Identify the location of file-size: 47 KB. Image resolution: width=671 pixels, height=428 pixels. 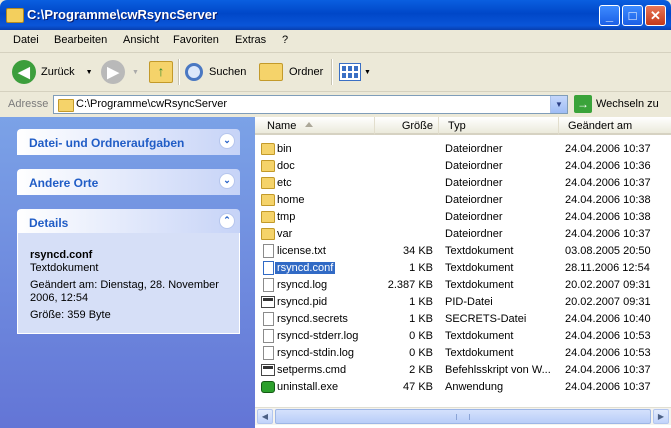
(418, 387).